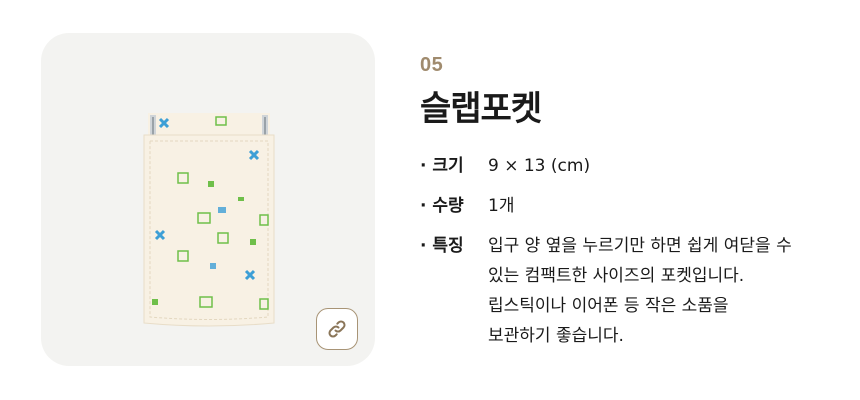 Image resolution: width=860 pixels, height=400 pixels. What do you see at coordinates (481, 109) in the screenshot?
I see `product-title: 슬랩포켓` at bounding box center [481, 109].